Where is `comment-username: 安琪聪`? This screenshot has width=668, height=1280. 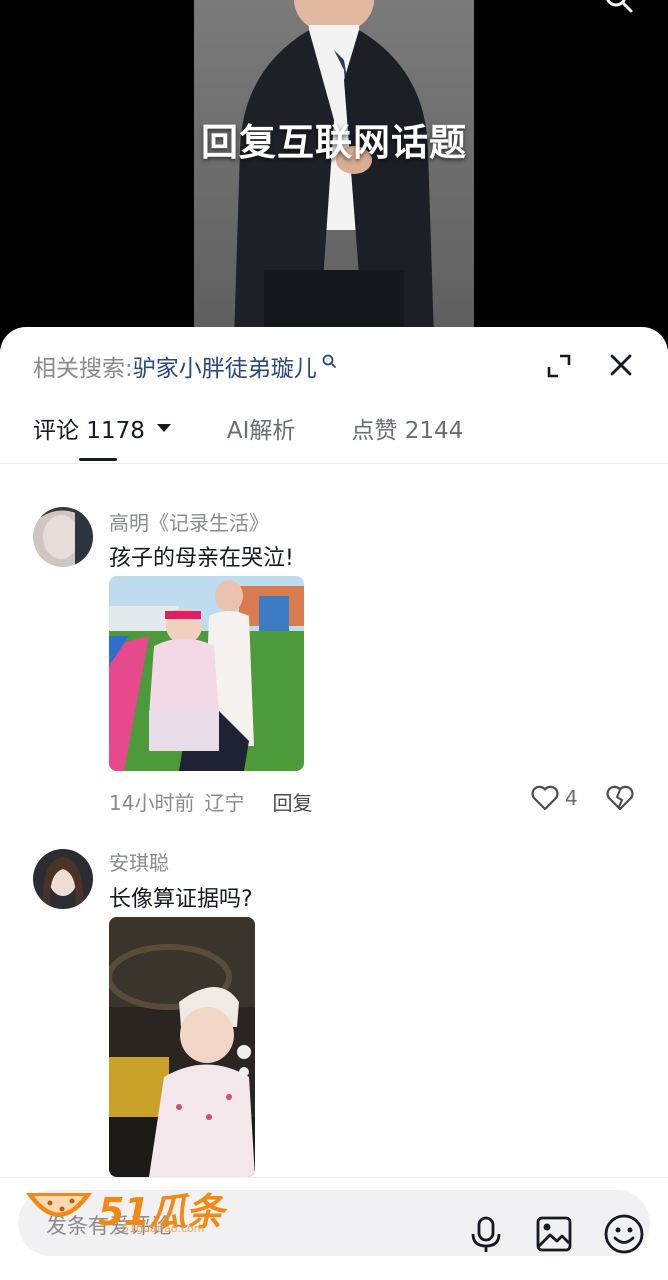 comment-username: 安琪聪 is located at coordinates (139, 861).